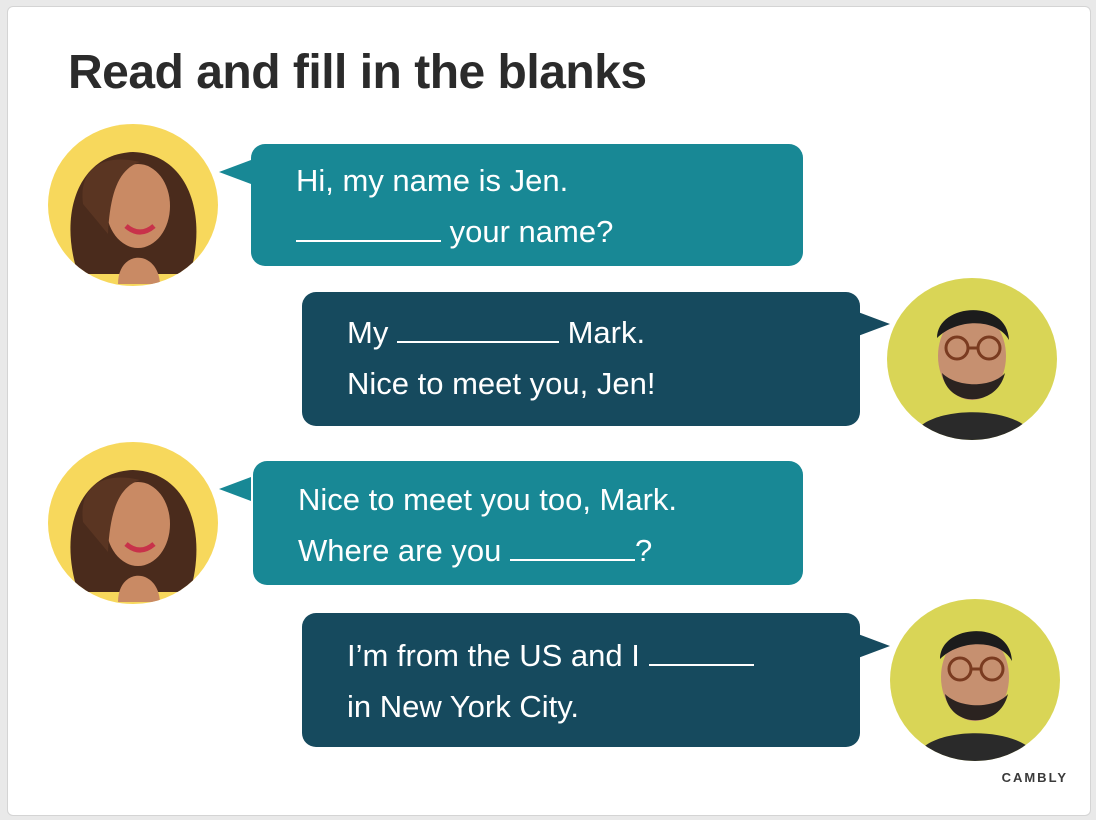  Describe the element at coordinates (527, 205) in the screenshot. I see `dialogue-bubble-jen: Hi, my name is Jen. your name?` at that location.